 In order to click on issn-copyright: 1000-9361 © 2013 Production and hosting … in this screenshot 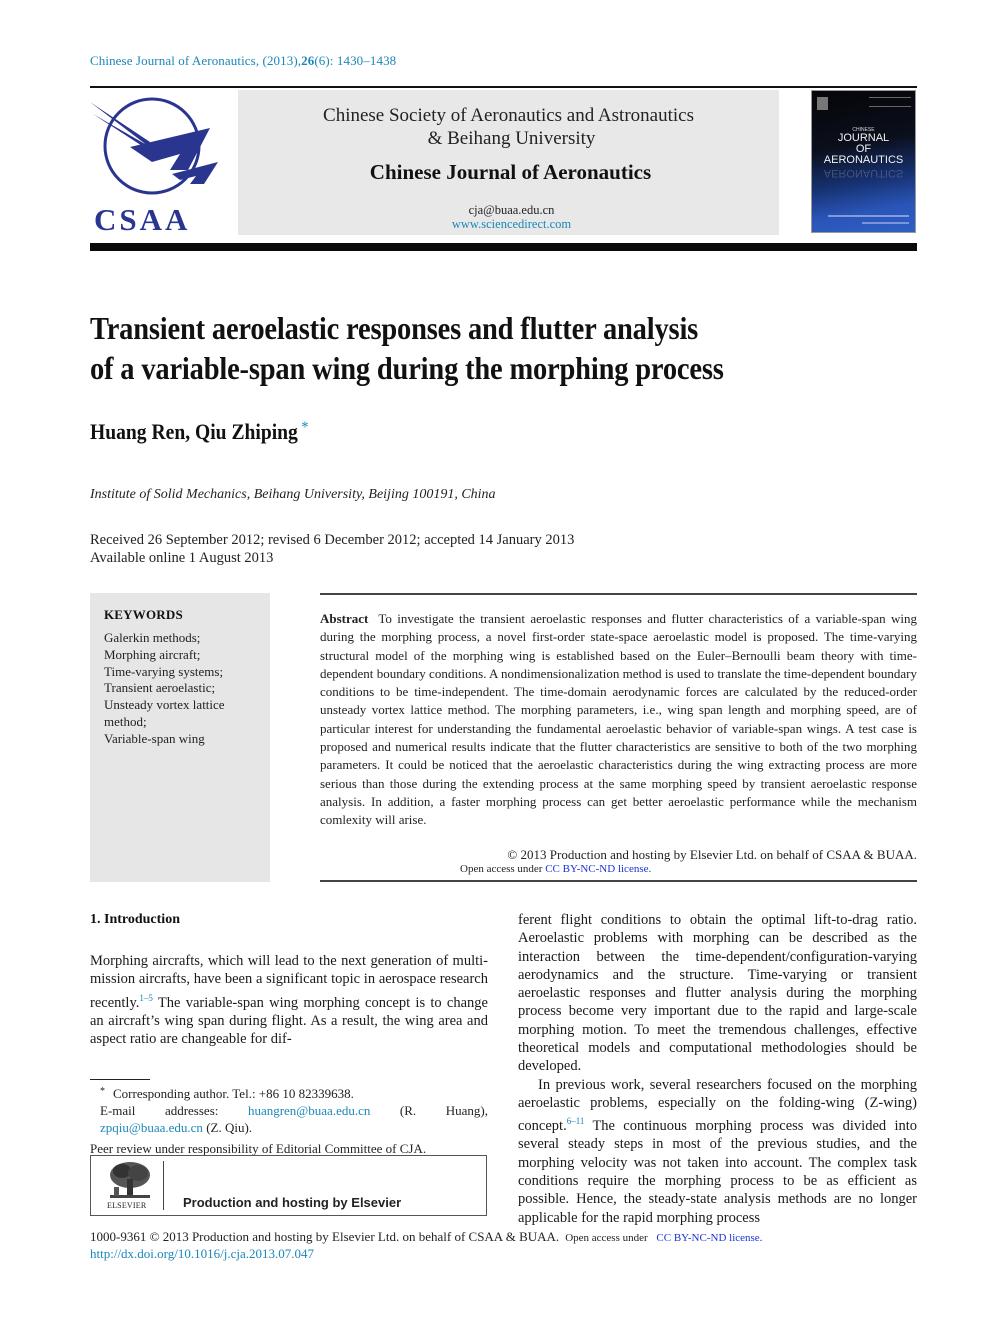, I will do `click(325, 1236)`.